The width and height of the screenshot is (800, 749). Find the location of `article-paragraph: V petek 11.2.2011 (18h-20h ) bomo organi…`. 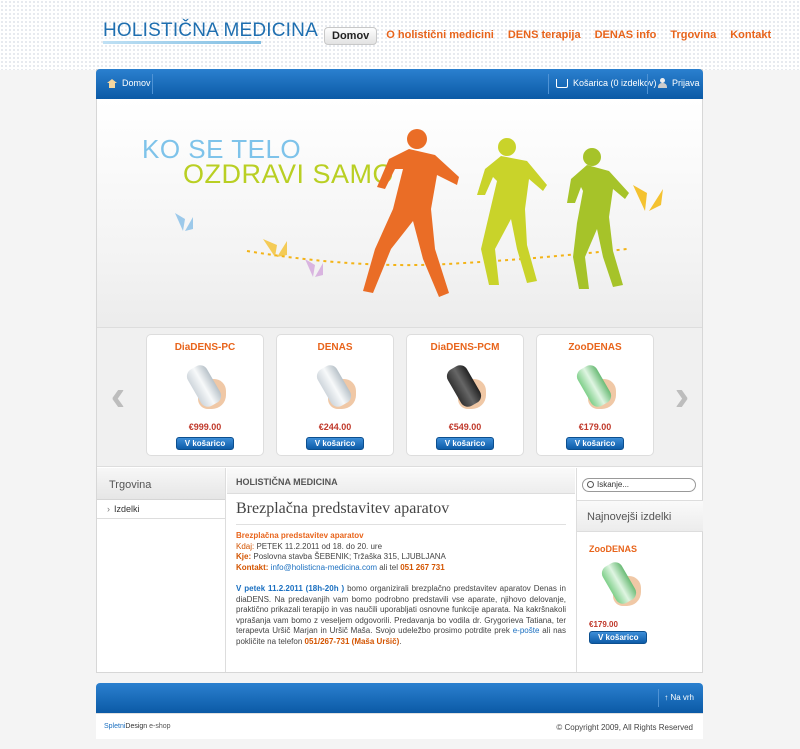

article-paragraph: V petek 11.2.2011 (18h-20h ) bomo organi… is located at coordinates (401, 615).